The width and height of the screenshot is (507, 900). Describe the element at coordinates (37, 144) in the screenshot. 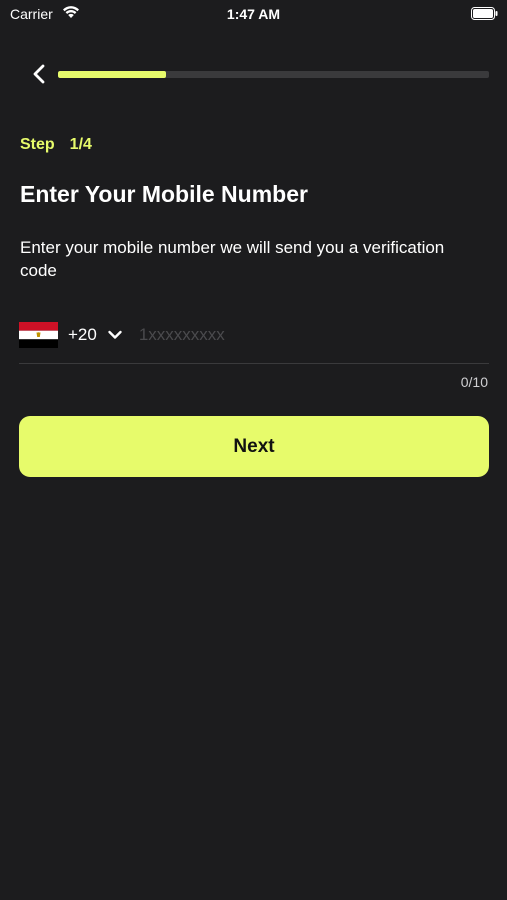

I see `step-label: Step` at that location.